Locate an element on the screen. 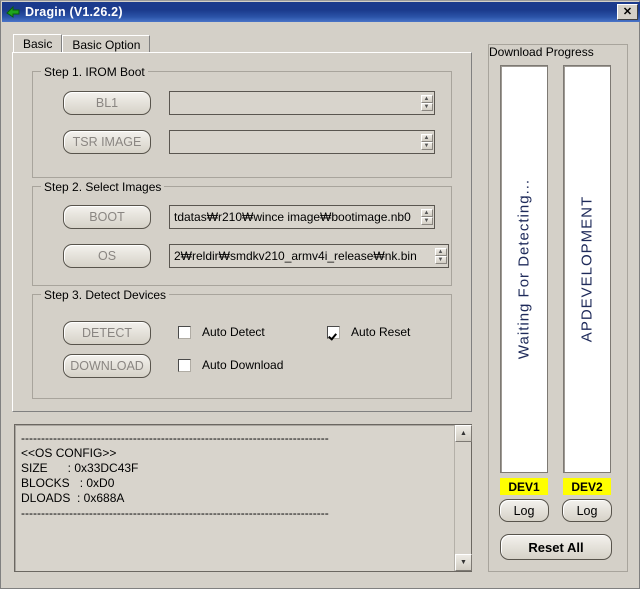  os-button: OS is located at coordinates (107, 256).